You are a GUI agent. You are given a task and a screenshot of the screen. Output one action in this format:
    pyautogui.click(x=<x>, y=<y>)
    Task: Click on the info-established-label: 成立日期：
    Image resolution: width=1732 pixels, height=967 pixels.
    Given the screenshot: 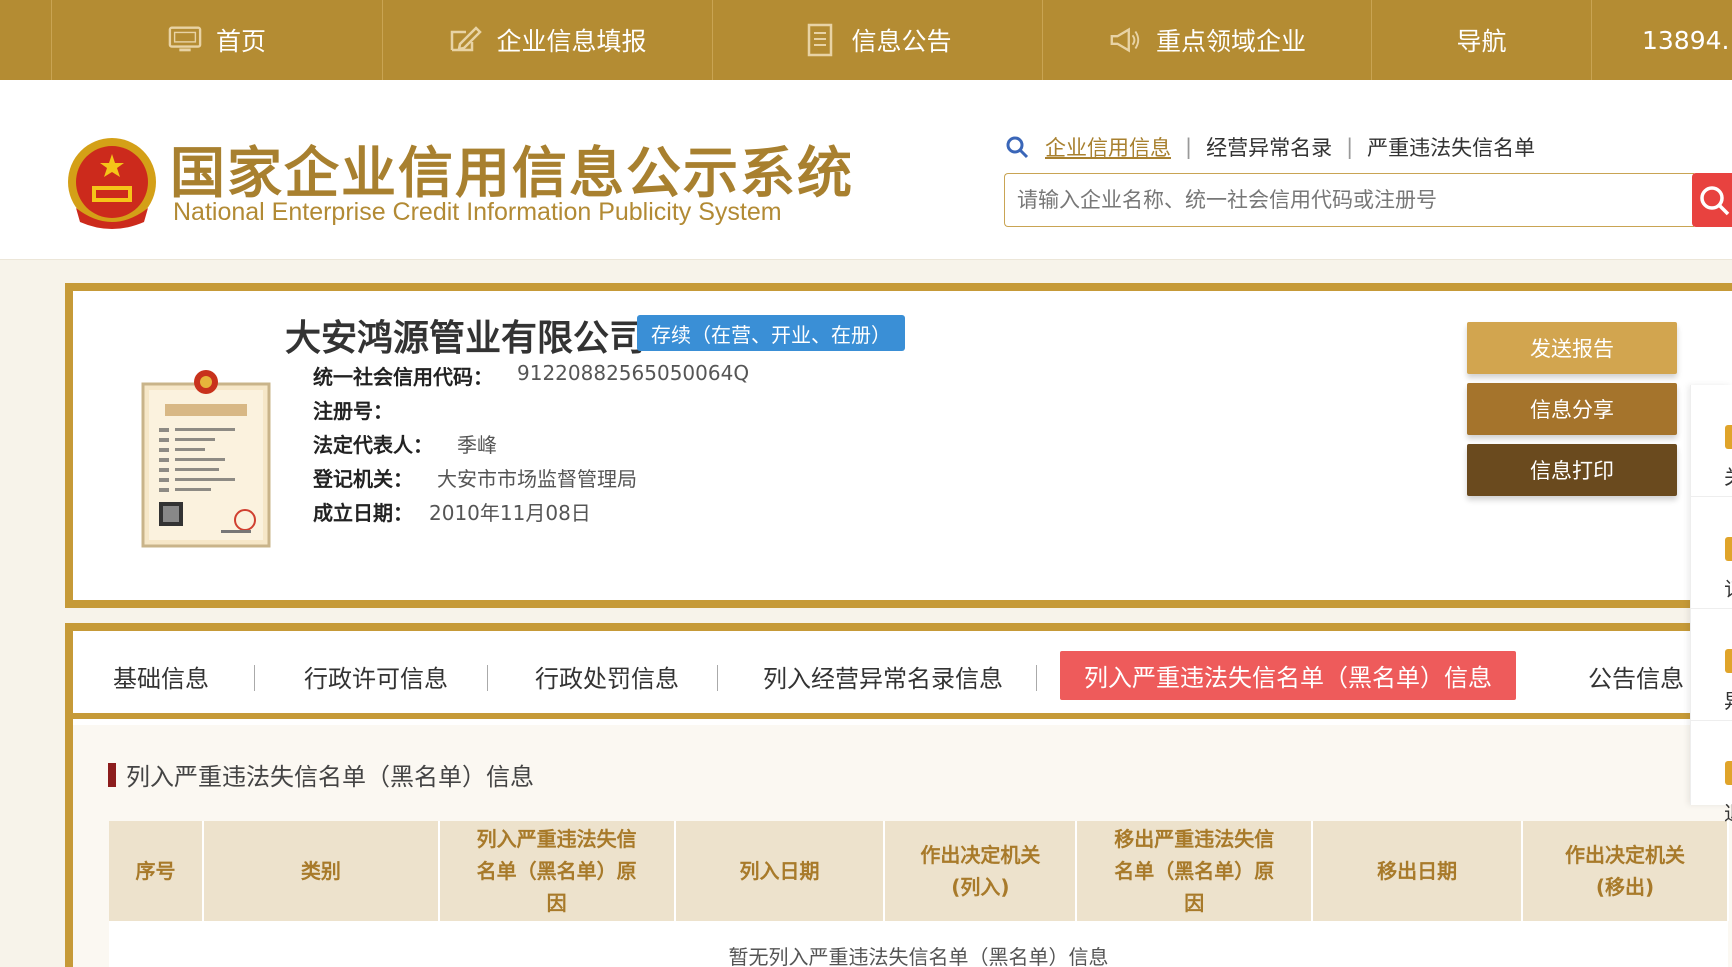 What is the action you would take?
    pyautogui.click(x=363, y=513)
    